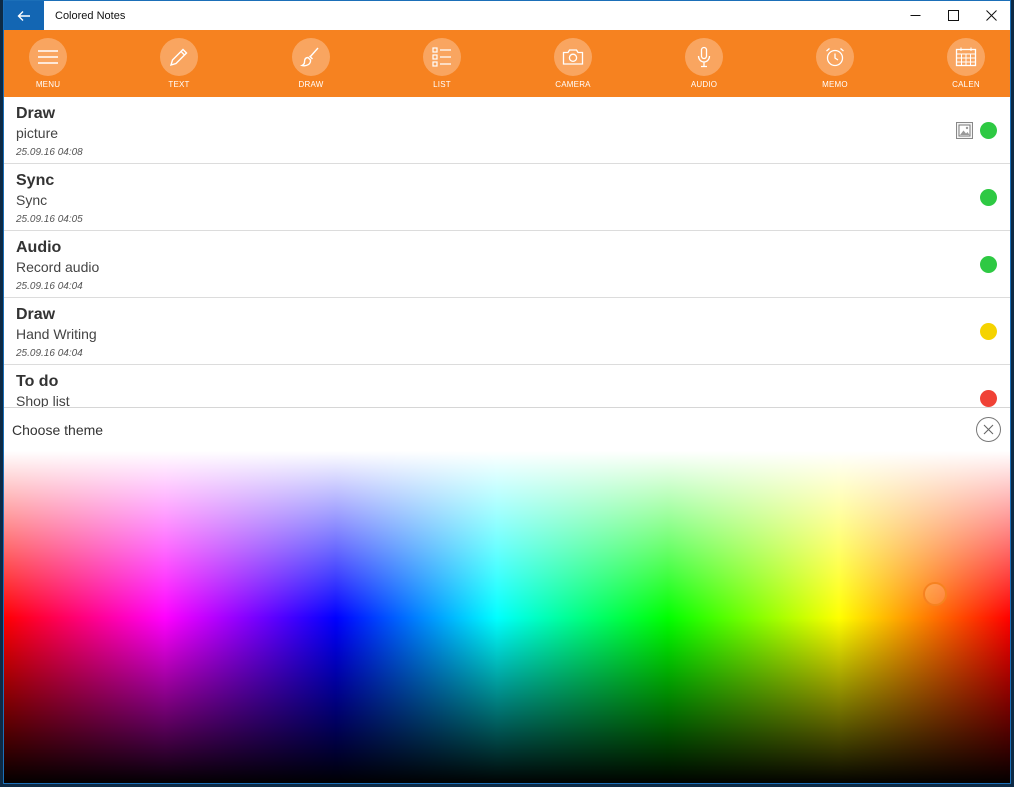  I want to click on note-title: Audio, so click(39, 247).